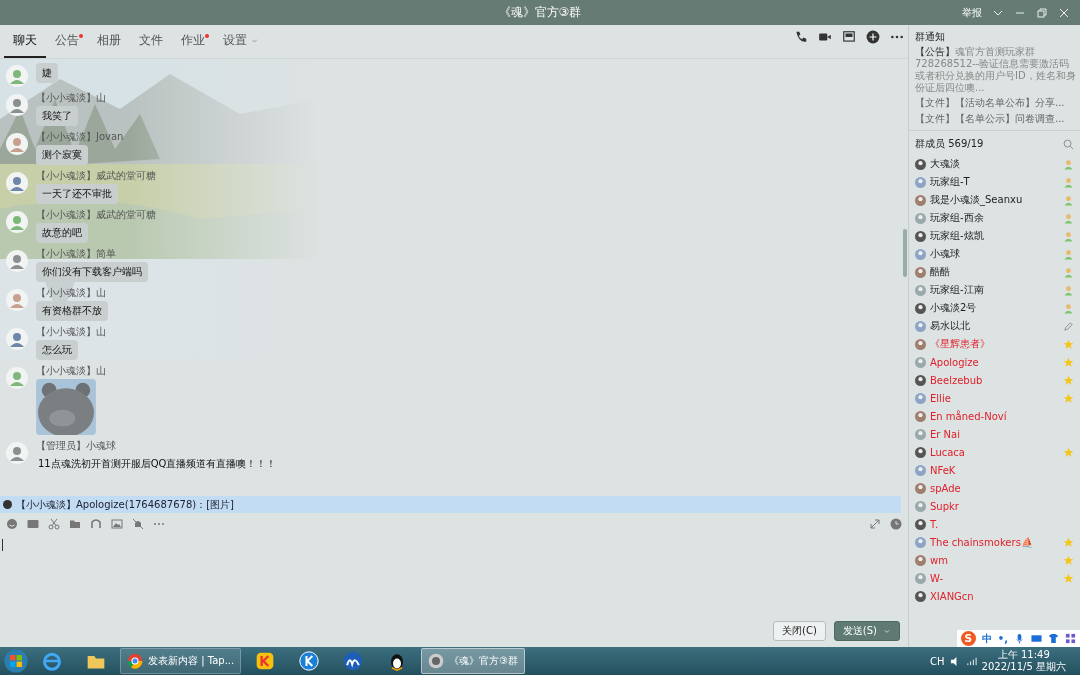  Describe the element at coordinates (75, 524) in the screenshot. I see `folder-icon` at that location.